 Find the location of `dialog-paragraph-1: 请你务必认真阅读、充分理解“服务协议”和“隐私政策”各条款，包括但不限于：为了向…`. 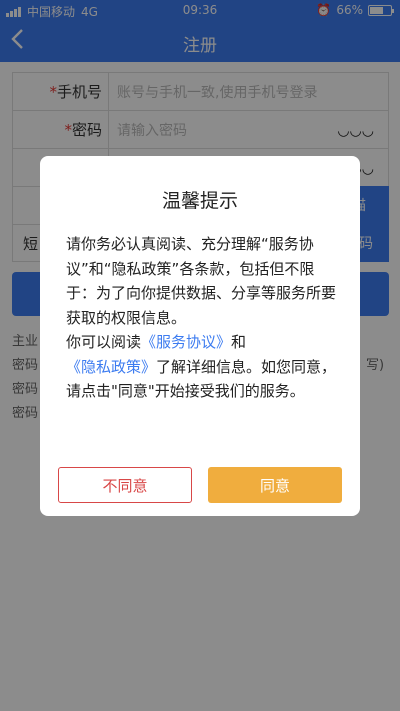

dialog-paragraph-1: 请你务必认真阅读、充分理解“服务协议”和“隐私政策”各条款，包括但不限于：为了向… is located at coordinates (201, 281).